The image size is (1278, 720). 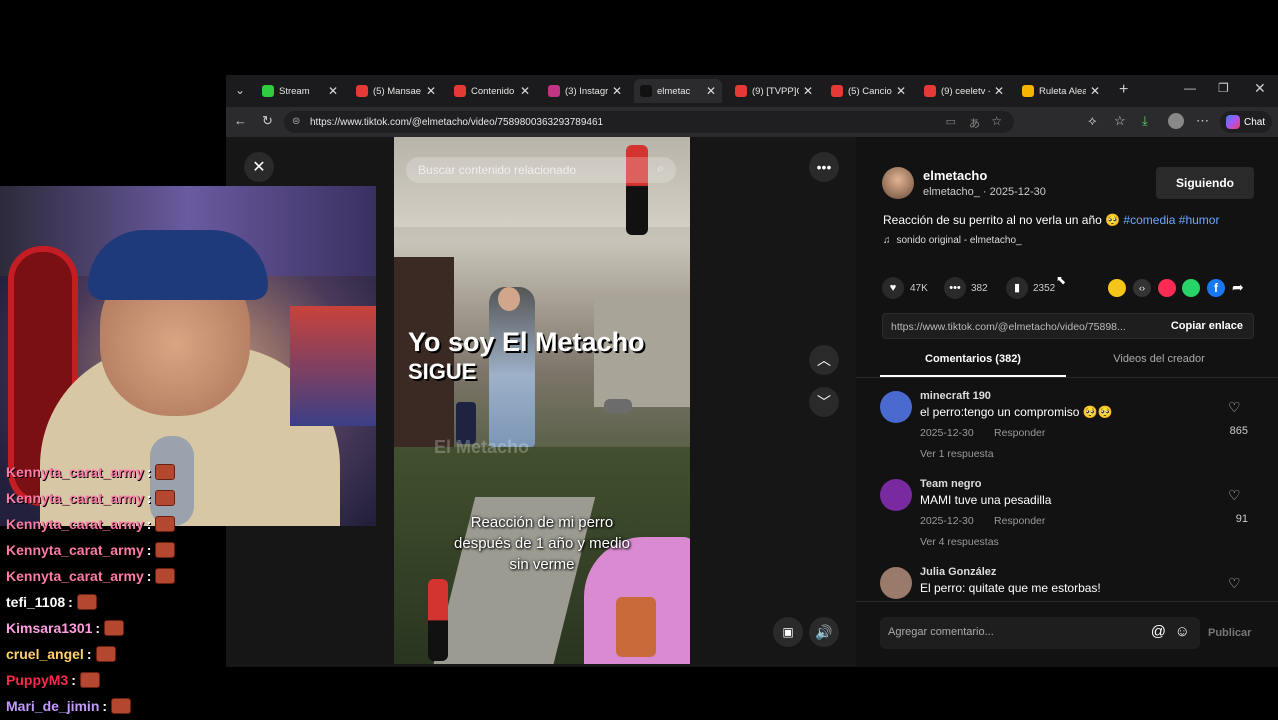 What do you see at coordinates (259, 167) in the screenshot?
I see `close-video-button: ✕` at bounding box center [259, 167].